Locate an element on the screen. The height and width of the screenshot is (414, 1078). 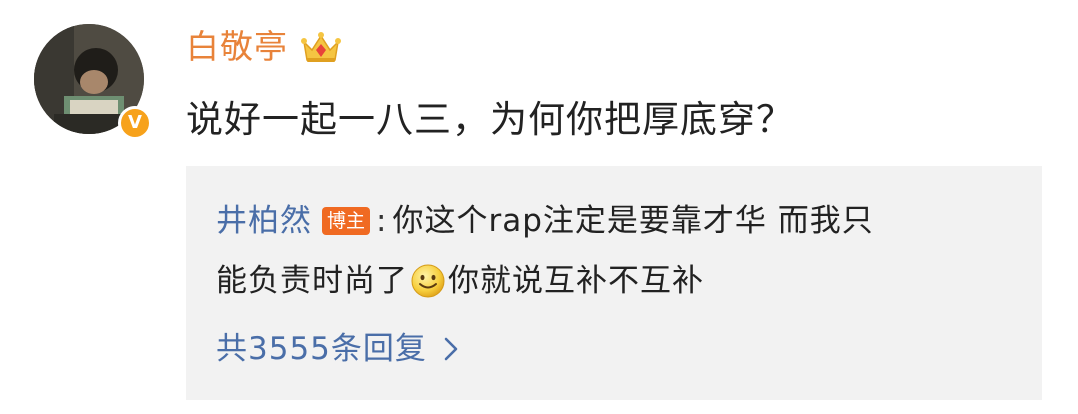
verified-badge: V is located at coordinates (135, 123).